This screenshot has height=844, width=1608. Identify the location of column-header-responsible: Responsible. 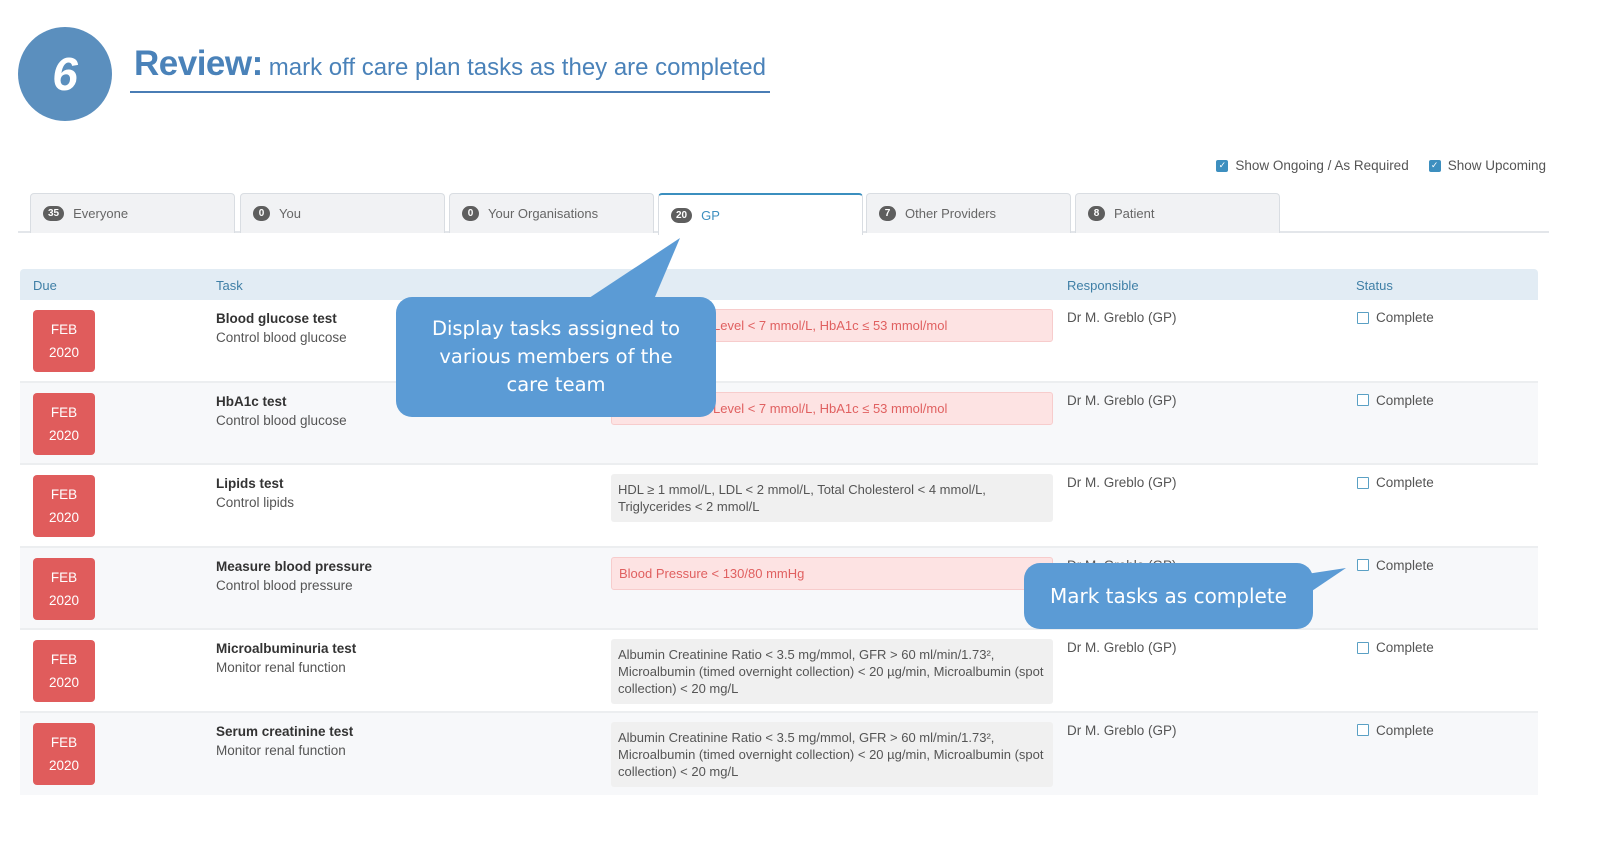
(1103, 285).